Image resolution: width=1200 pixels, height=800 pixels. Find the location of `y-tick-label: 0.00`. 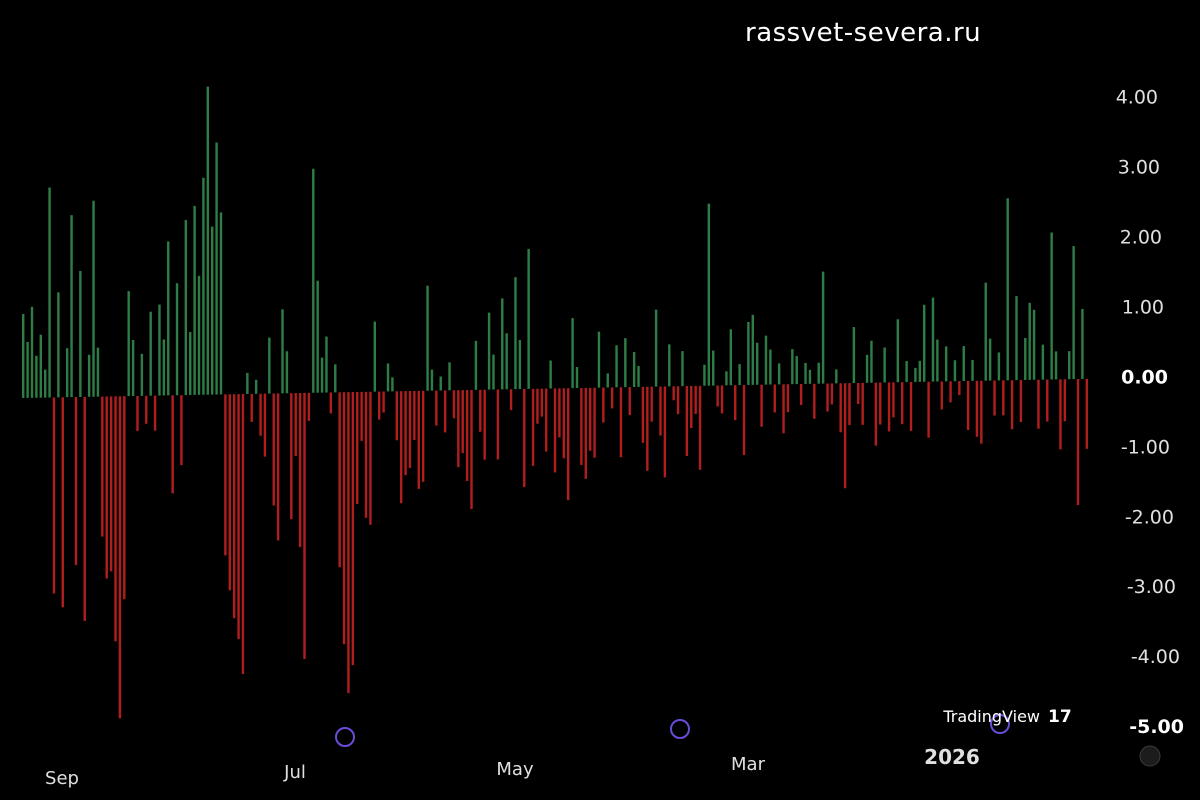

y-tick-label: 0.00 is located at coordinates (1144, 377).